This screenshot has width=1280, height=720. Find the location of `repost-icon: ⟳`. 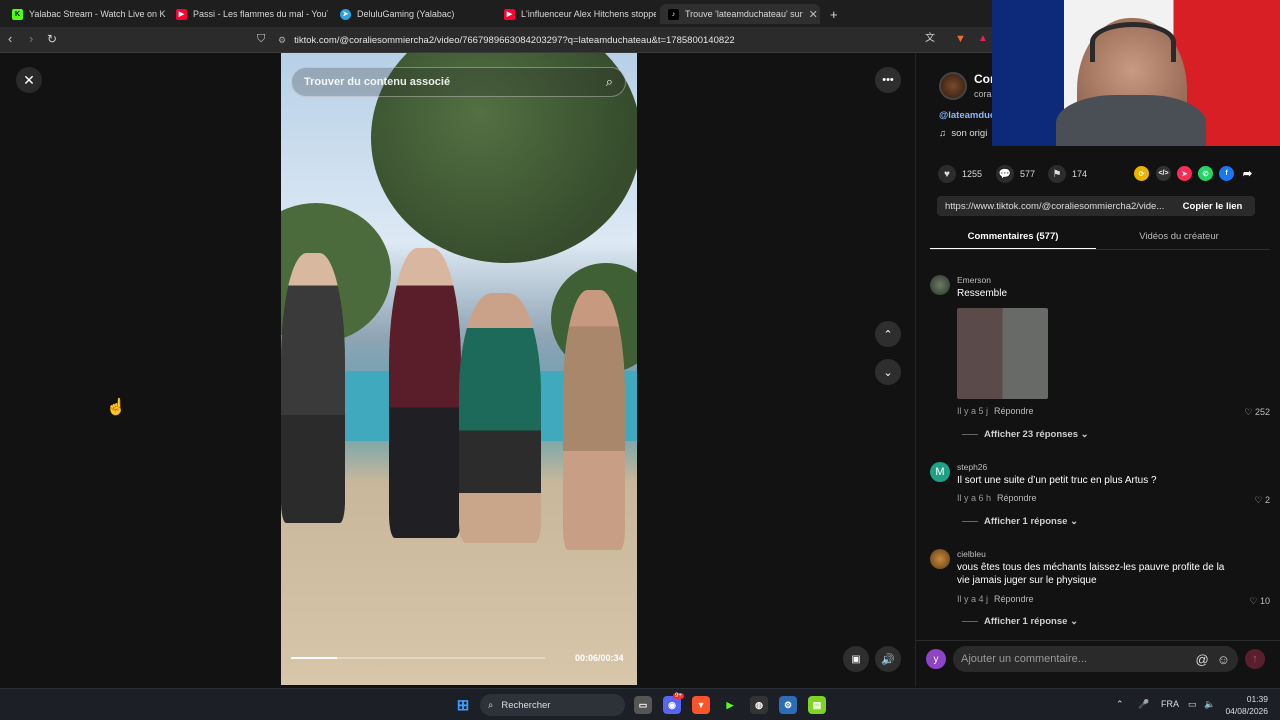

repost-icon: ⟳ is located at coordinates (1141, 173).